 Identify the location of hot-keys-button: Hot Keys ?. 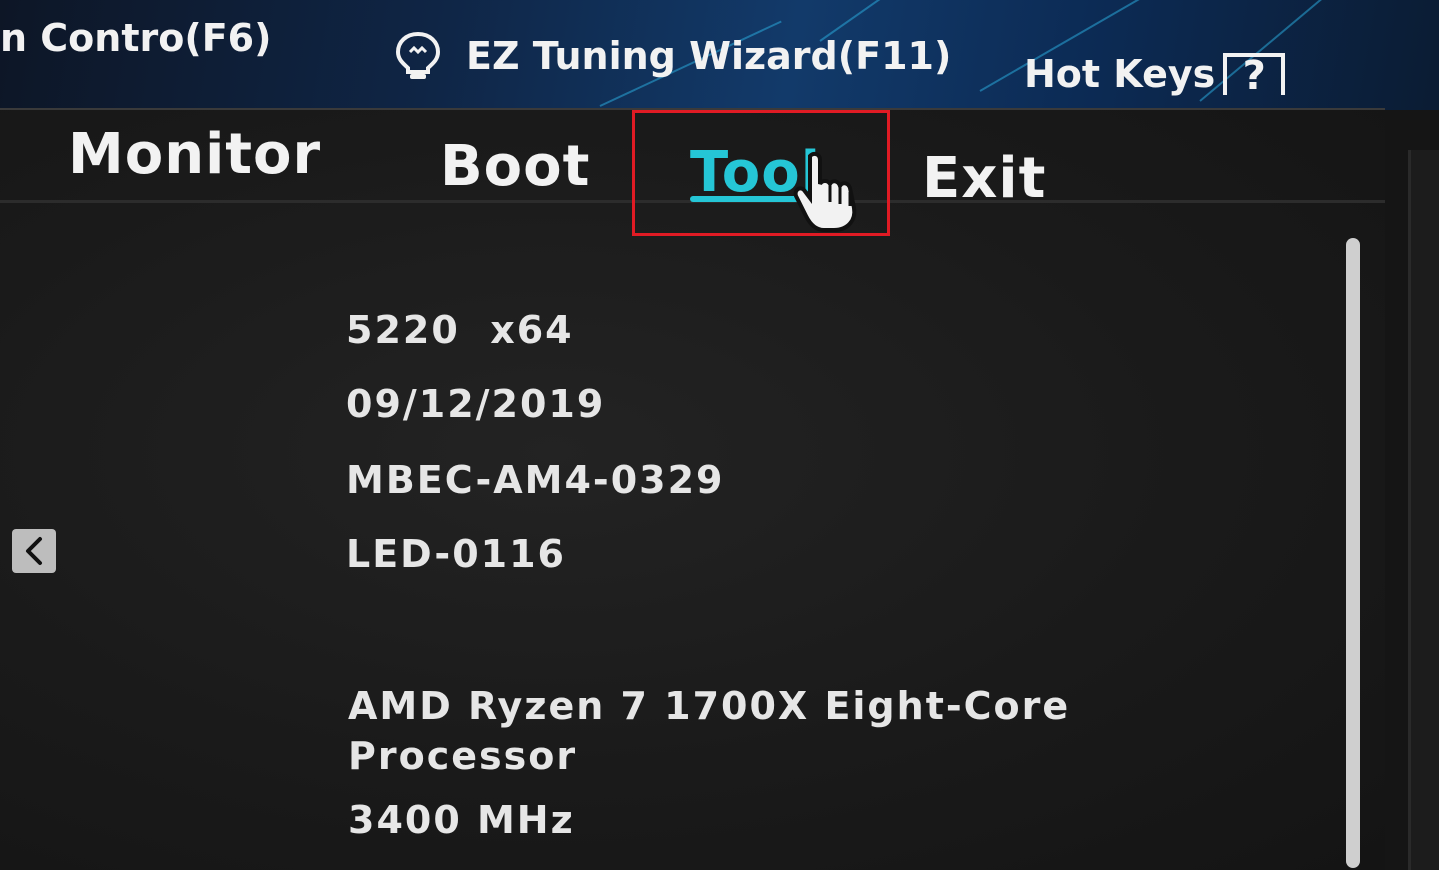
(1155, 75).